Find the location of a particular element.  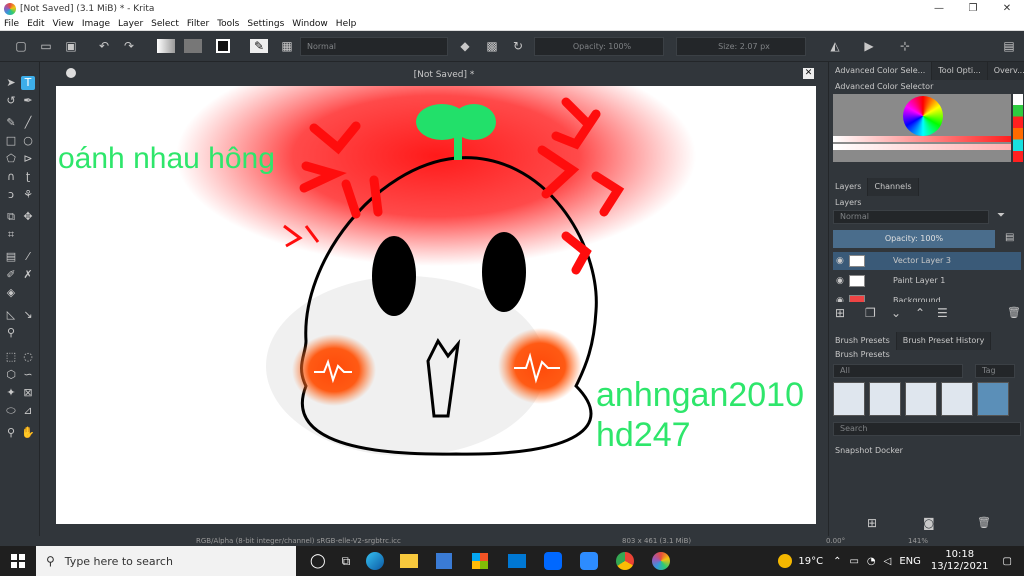

freehand-brush-tool-icon: ✎ is located at coordinates (11, 123).